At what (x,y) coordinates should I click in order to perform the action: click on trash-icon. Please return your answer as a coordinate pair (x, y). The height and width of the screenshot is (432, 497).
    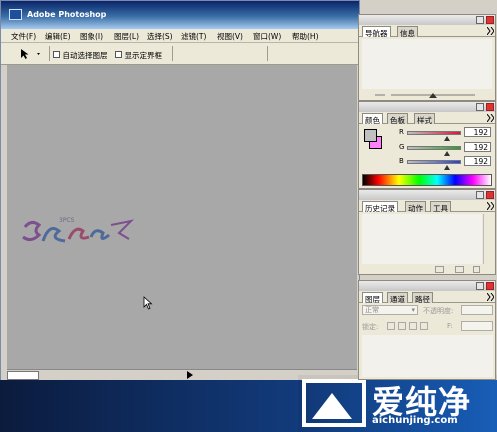
    Looking at the image, I should click on (476, 269).